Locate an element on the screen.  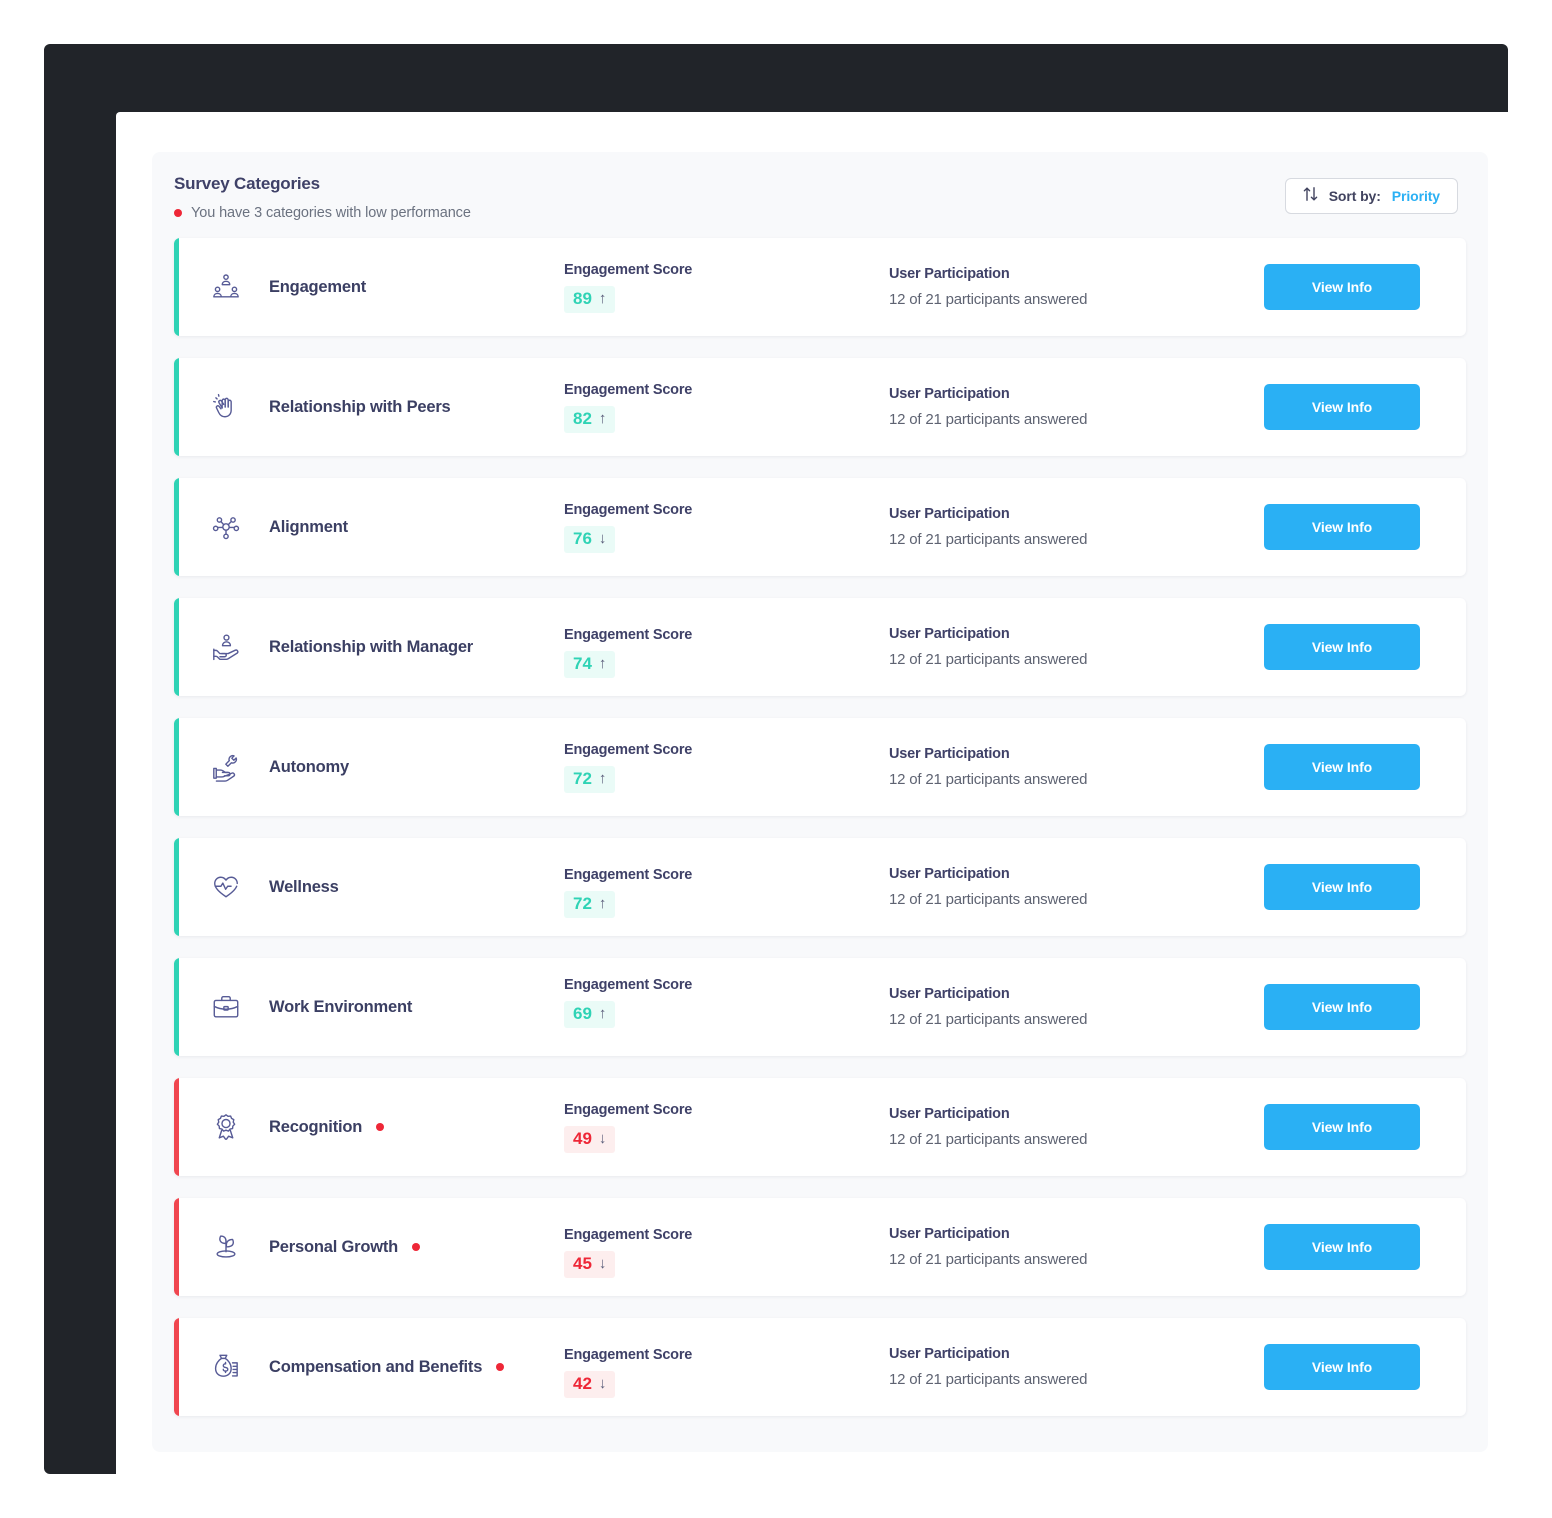
sort-by-label: Sort by: is located at coordinates (1354, 196).